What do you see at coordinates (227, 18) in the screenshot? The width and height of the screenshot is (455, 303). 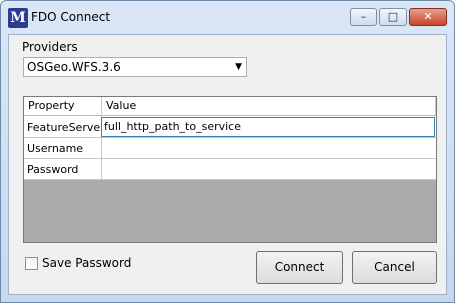 I see `title-bar: M FDO Connect – □ ✕` at bounding box center [227, 18].